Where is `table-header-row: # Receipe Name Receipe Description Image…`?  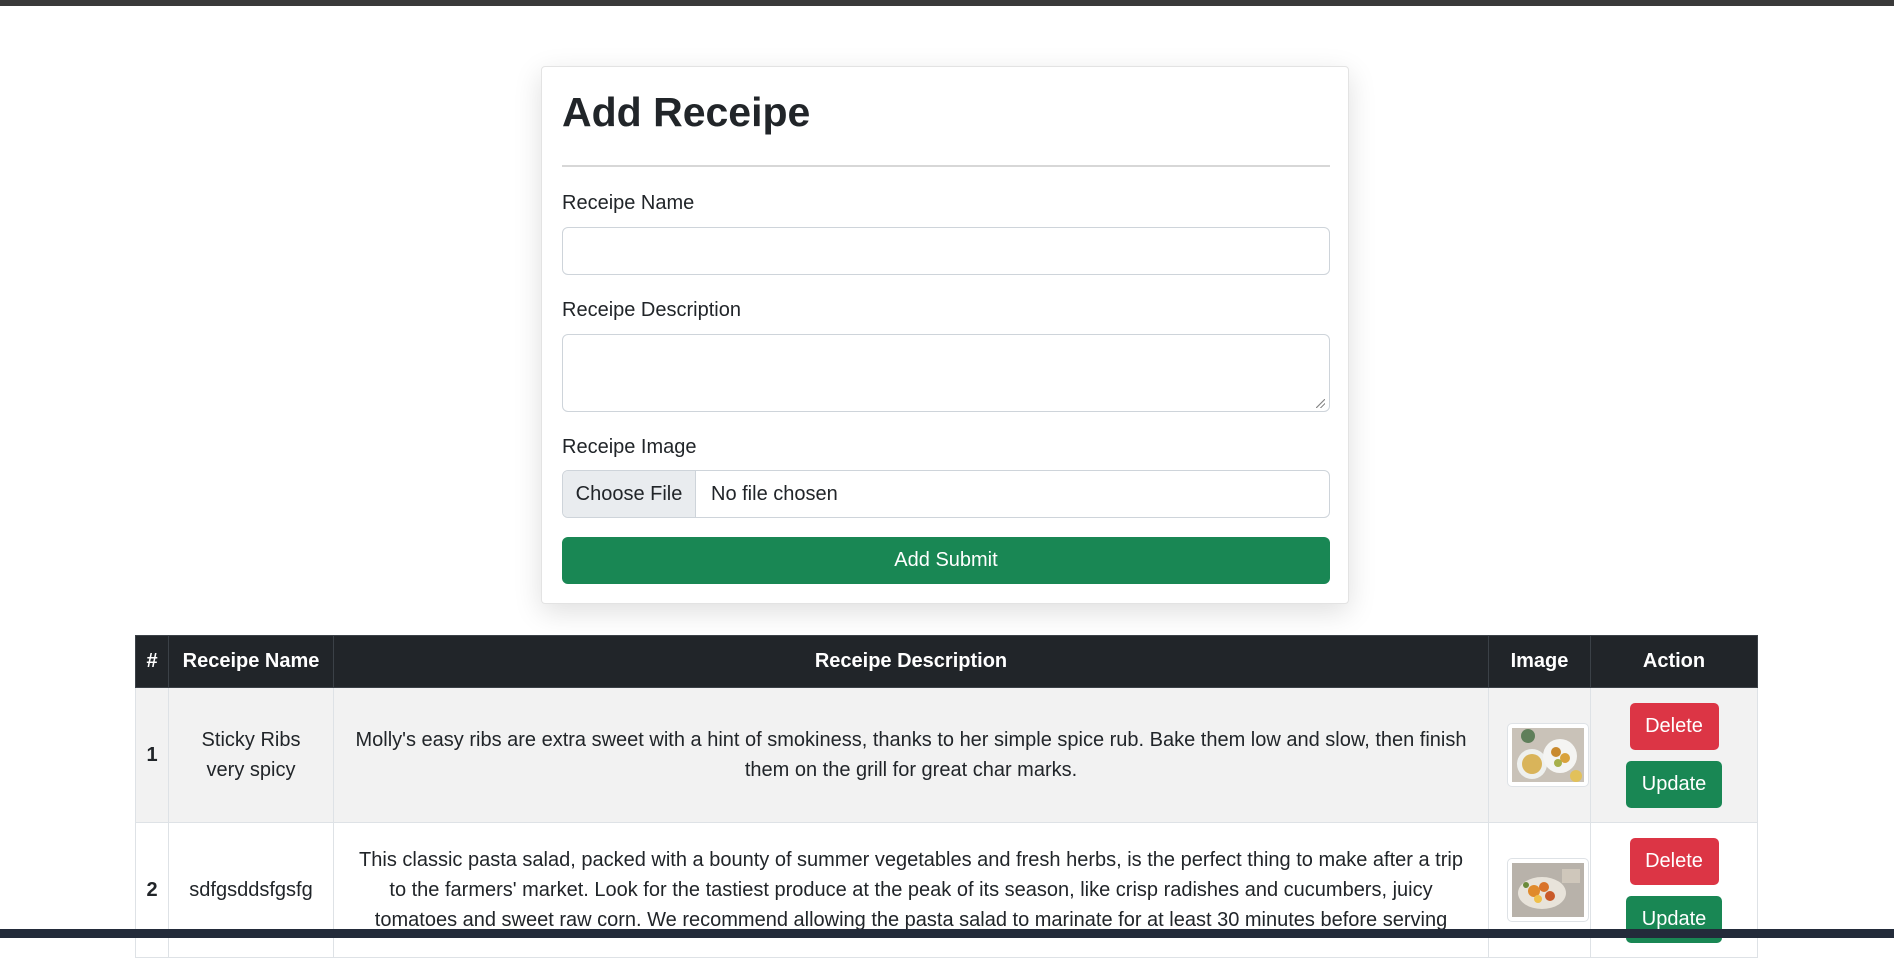
table-header-row: # Receipe Name Receipe Description Image… is located at coordinates (946, 661).